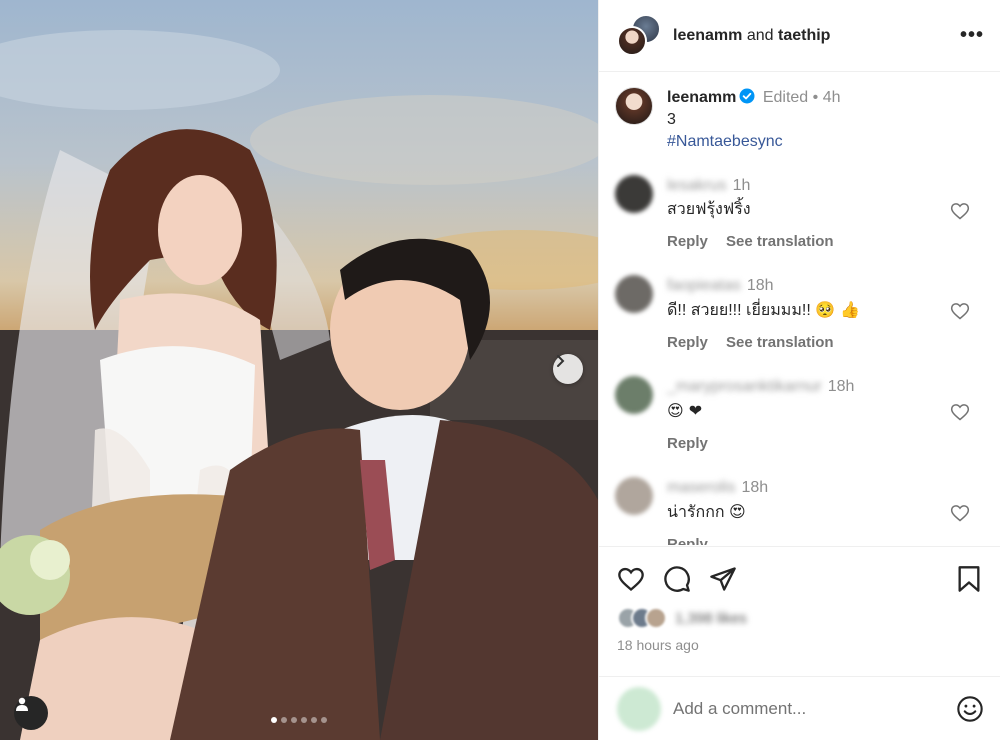 This screenshot has width=1000, height=740. What do you see at coordinates (697, 185) in the screenshot?
I see `comment-username: lesakrus` at bounding box center [697, 185].